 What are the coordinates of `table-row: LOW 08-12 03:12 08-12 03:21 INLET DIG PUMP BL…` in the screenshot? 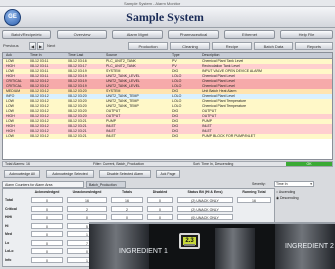 It's located at (167, 136).